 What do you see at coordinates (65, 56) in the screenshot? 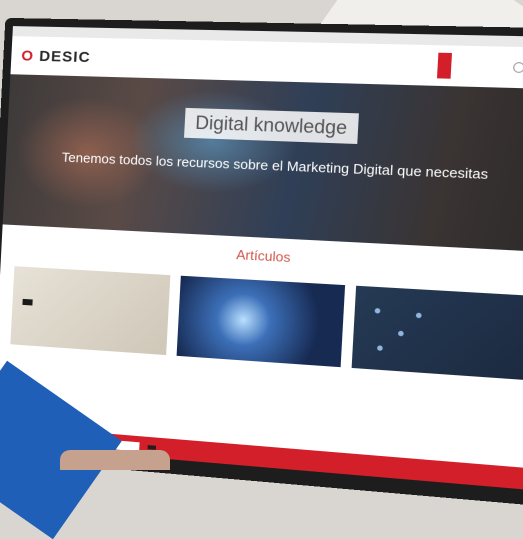
I see `logo-text: DESIC` at bounding box center [65, 56].